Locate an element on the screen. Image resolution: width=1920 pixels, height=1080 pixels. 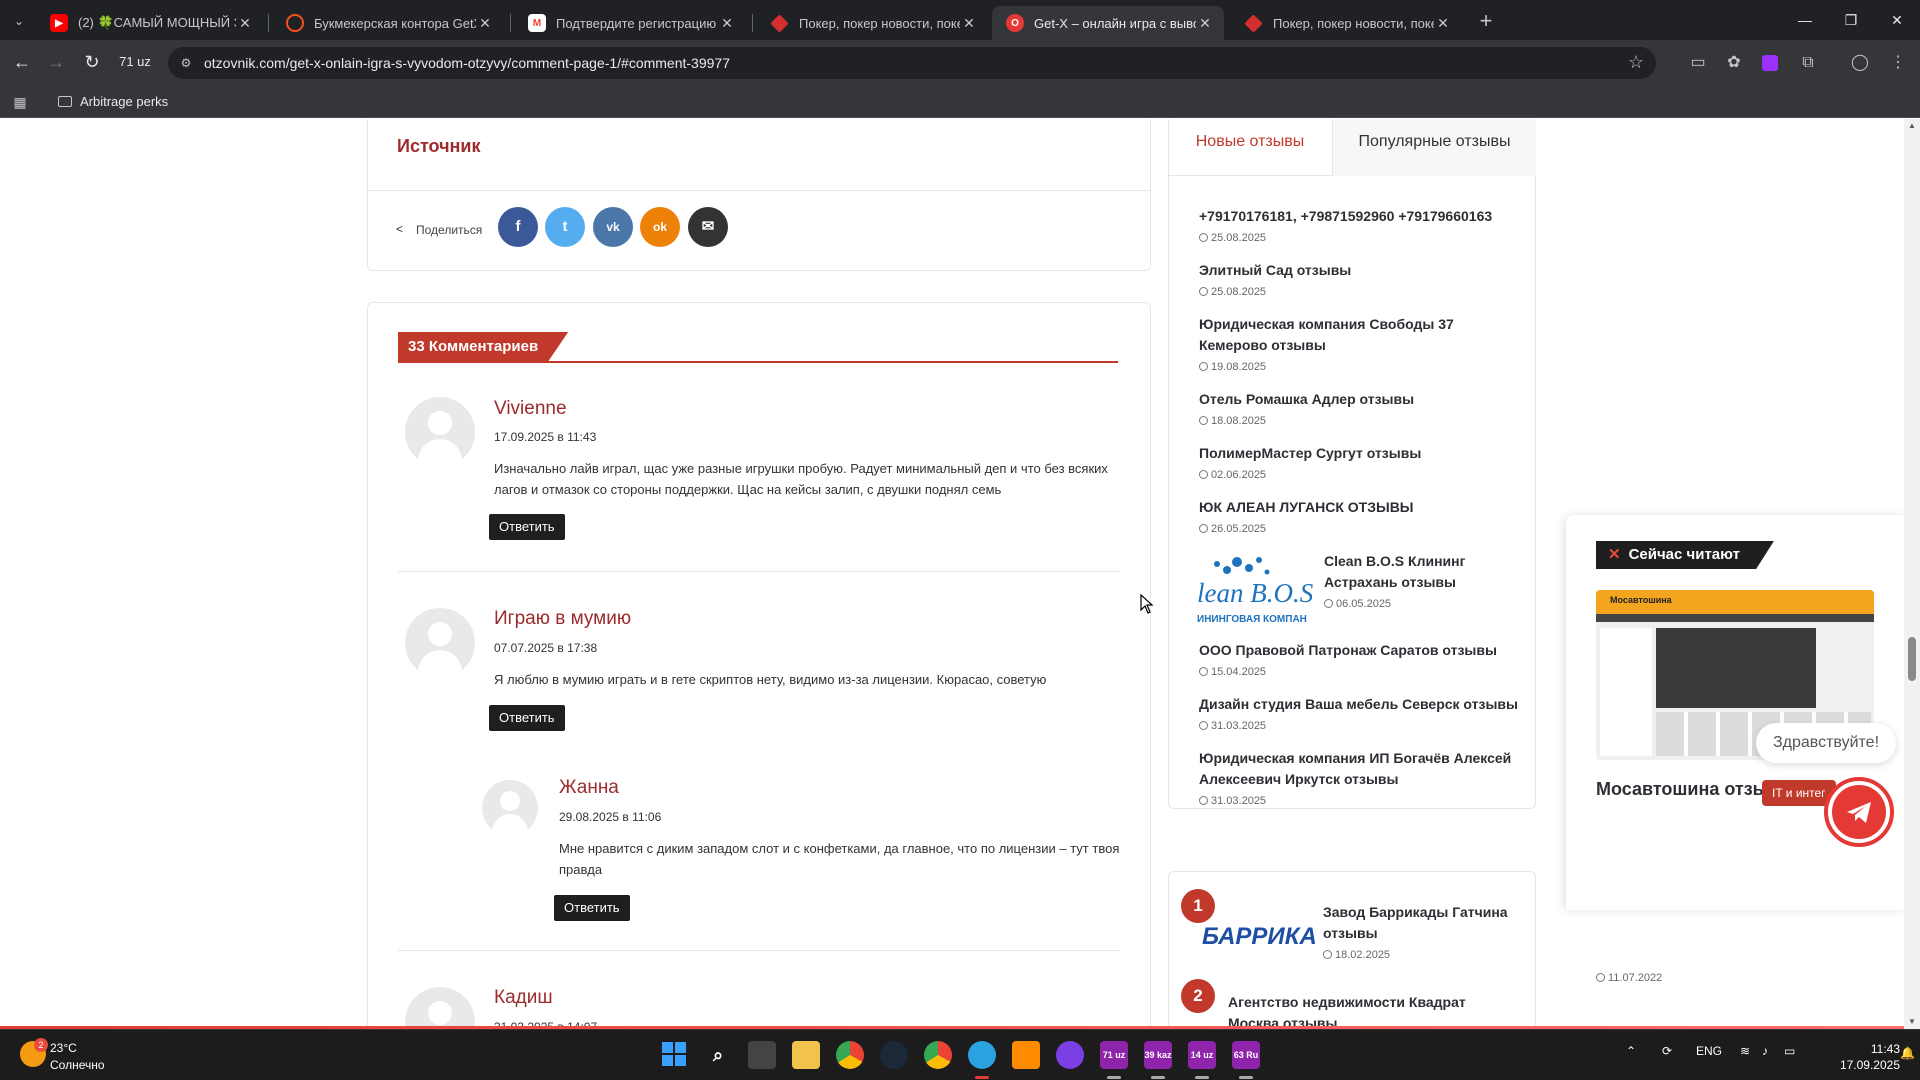
browser-profile-39kaz: 39 kaz is located at coordinates (1158, 1055).